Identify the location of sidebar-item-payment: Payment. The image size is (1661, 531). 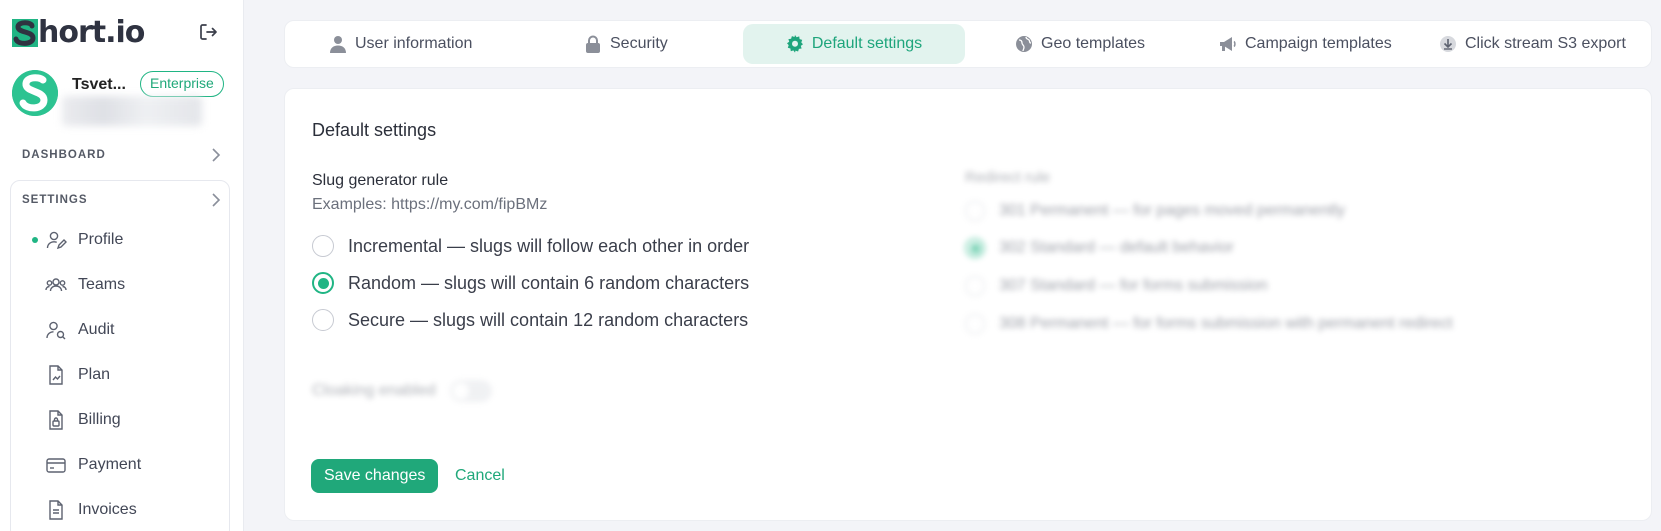
(134, 465).